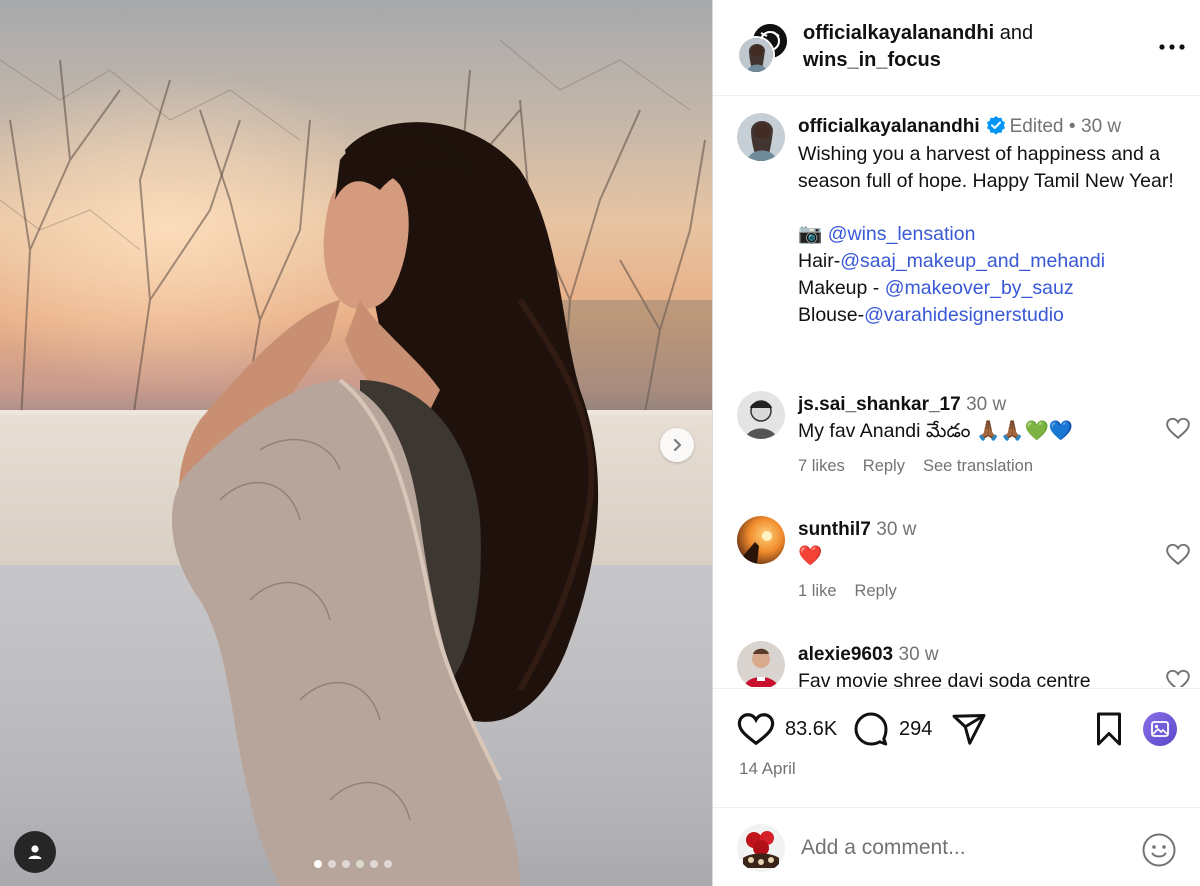 This screenshot has width=1200, height=886. I want to click on camera-emoji: 📷, so click(810, 234).